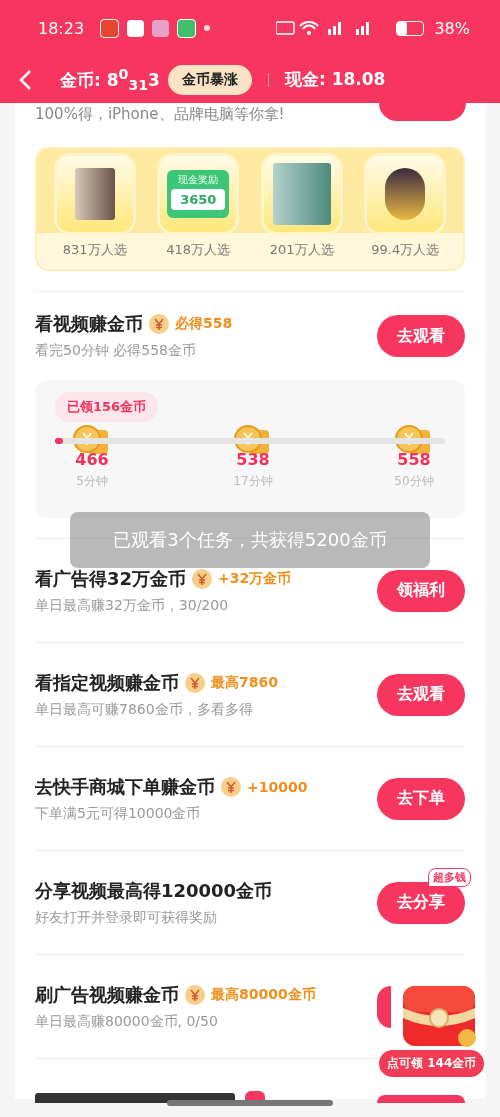 This screenshot has height=1117, width=500. I want to click on prize-tile: 现金奖励 3650, so click(198, 194).